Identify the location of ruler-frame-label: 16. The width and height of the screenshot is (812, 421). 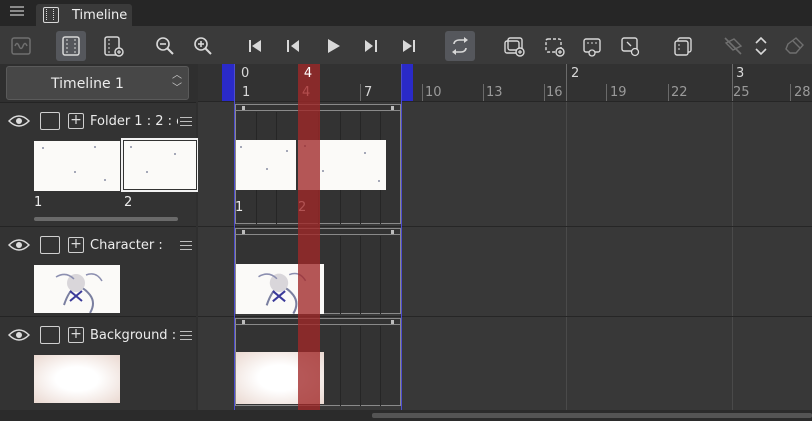
(554, 92).